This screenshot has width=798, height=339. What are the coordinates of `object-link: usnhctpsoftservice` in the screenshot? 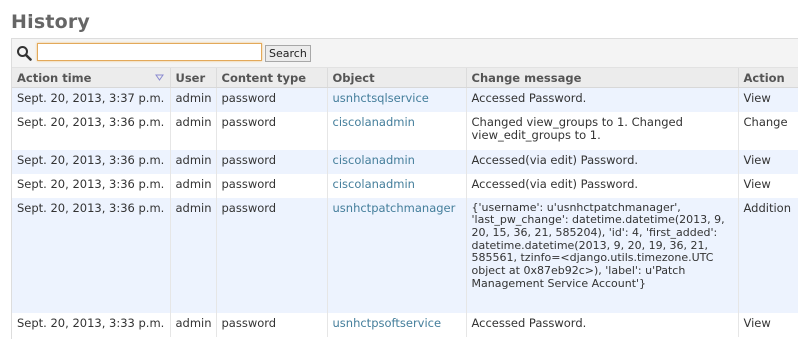 It's located at (387, 323).